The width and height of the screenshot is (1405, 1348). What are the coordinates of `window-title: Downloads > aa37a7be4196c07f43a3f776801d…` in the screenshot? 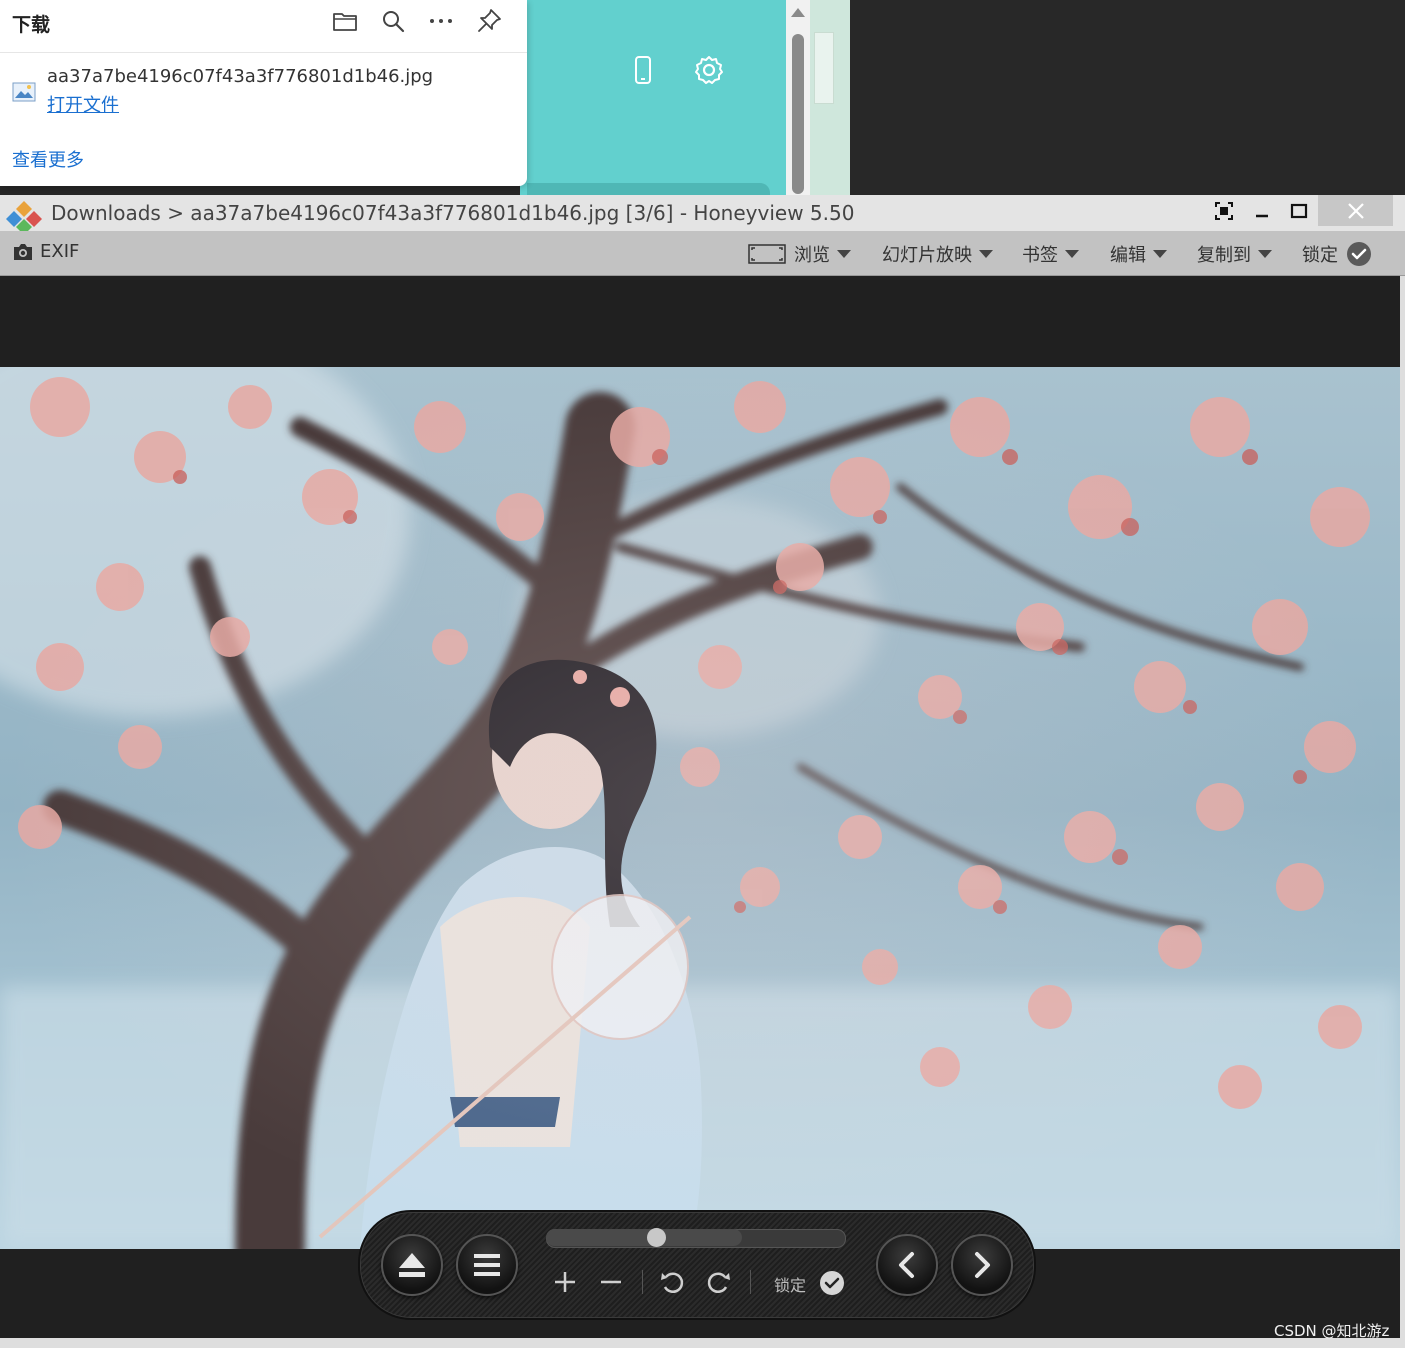 It's located at (453, 213).